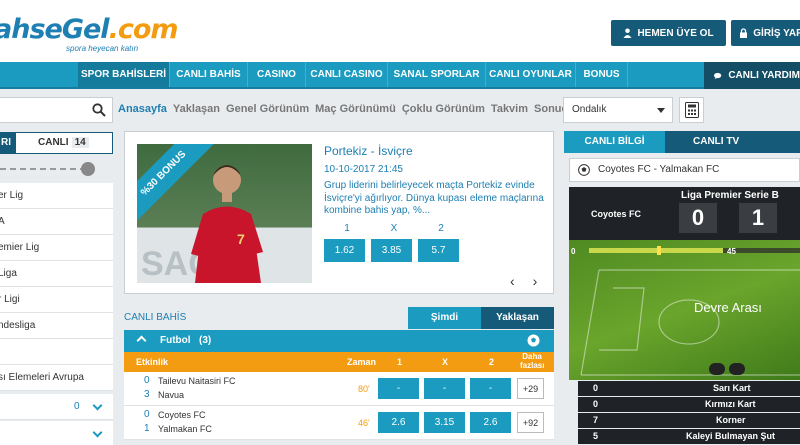 The image size is (800, 445). What do you see at coordinates (56, 326) in the screenshot?
I see `league-item: ndesliga` at bounding box center [56, 326].